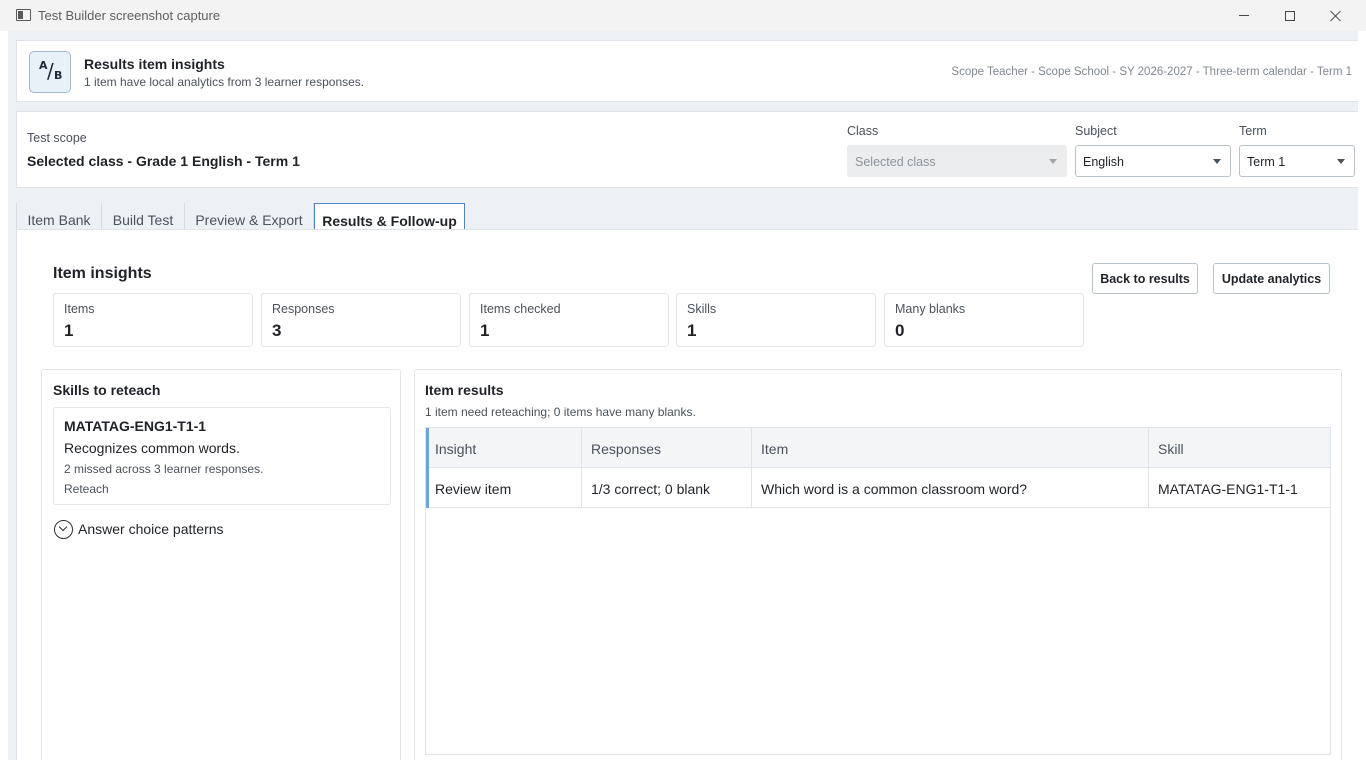  I want to click on stat-label: Skills, so click(702, 309).